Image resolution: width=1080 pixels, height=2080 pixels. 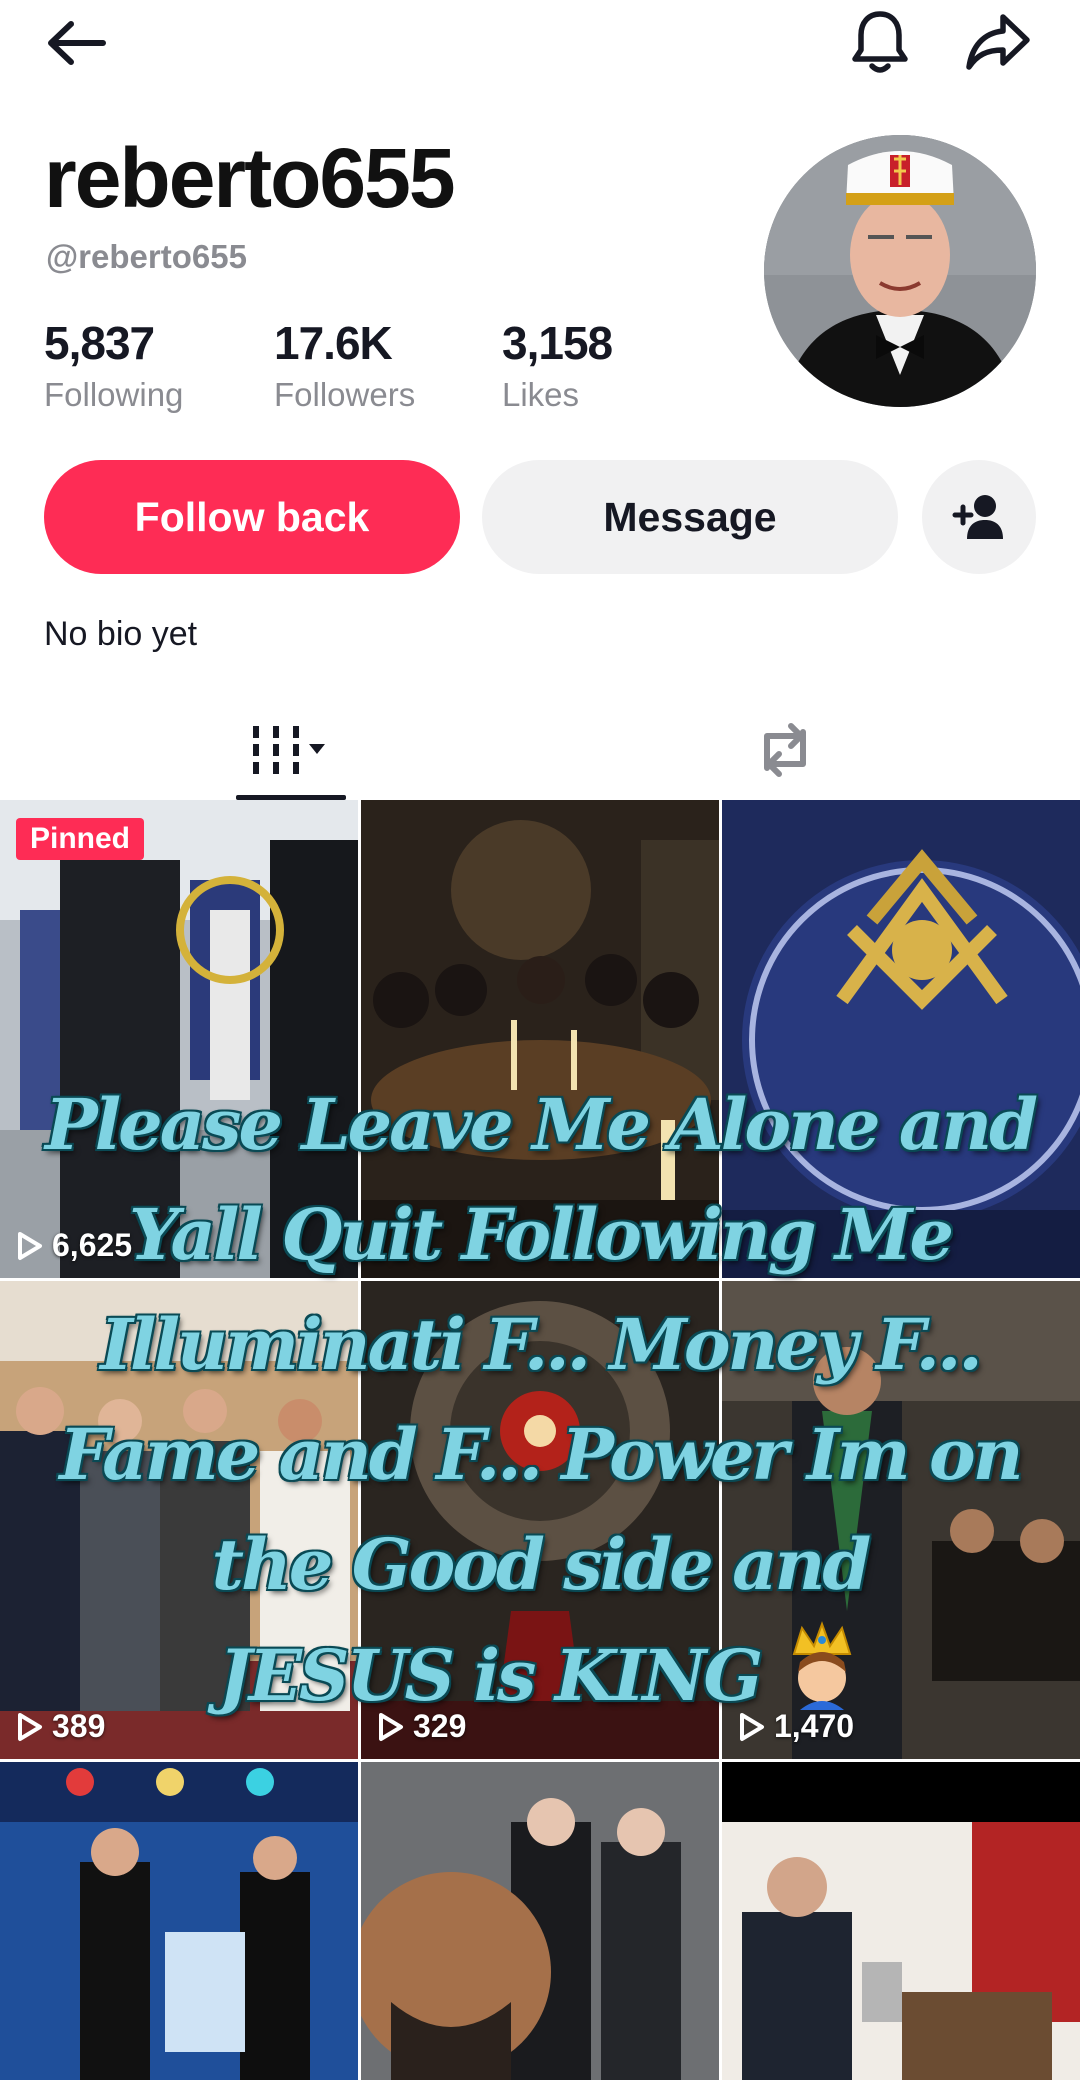 What do you see at coordinates (345, 394) in the screenshot?
I see `followers-label: Followers` at bounding box center [345, 394].